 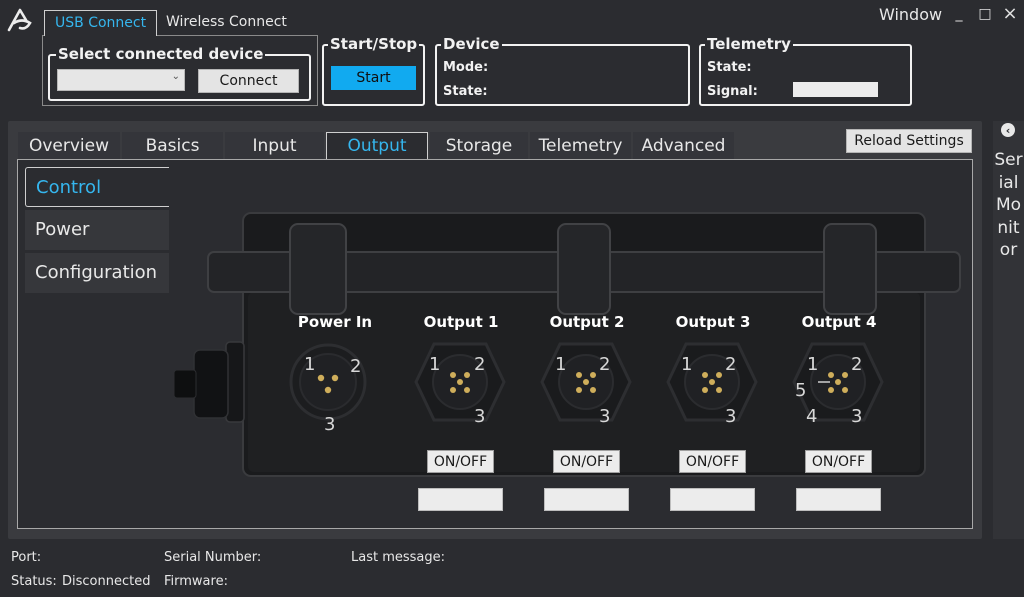 What do you see at coordinates (838, 461) in the screenshot?
I see `output-4-toggle-button: ON/OFF` at bounding box center [838, 461].